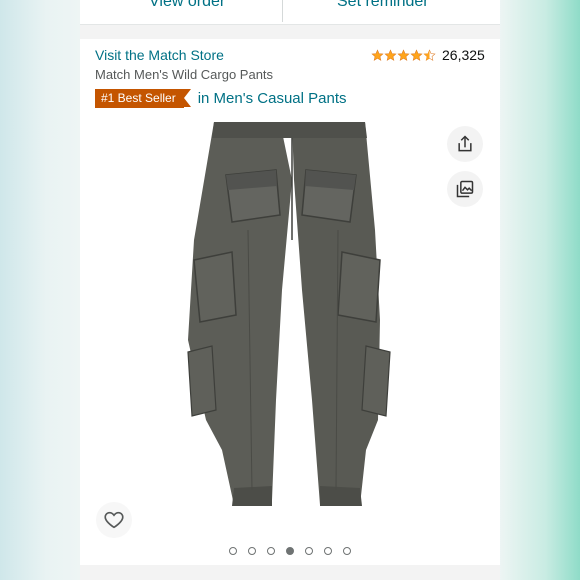 The height and width of the screenshot is (580, 580). I want to click on review-count: 26,325, so click(463, 55).